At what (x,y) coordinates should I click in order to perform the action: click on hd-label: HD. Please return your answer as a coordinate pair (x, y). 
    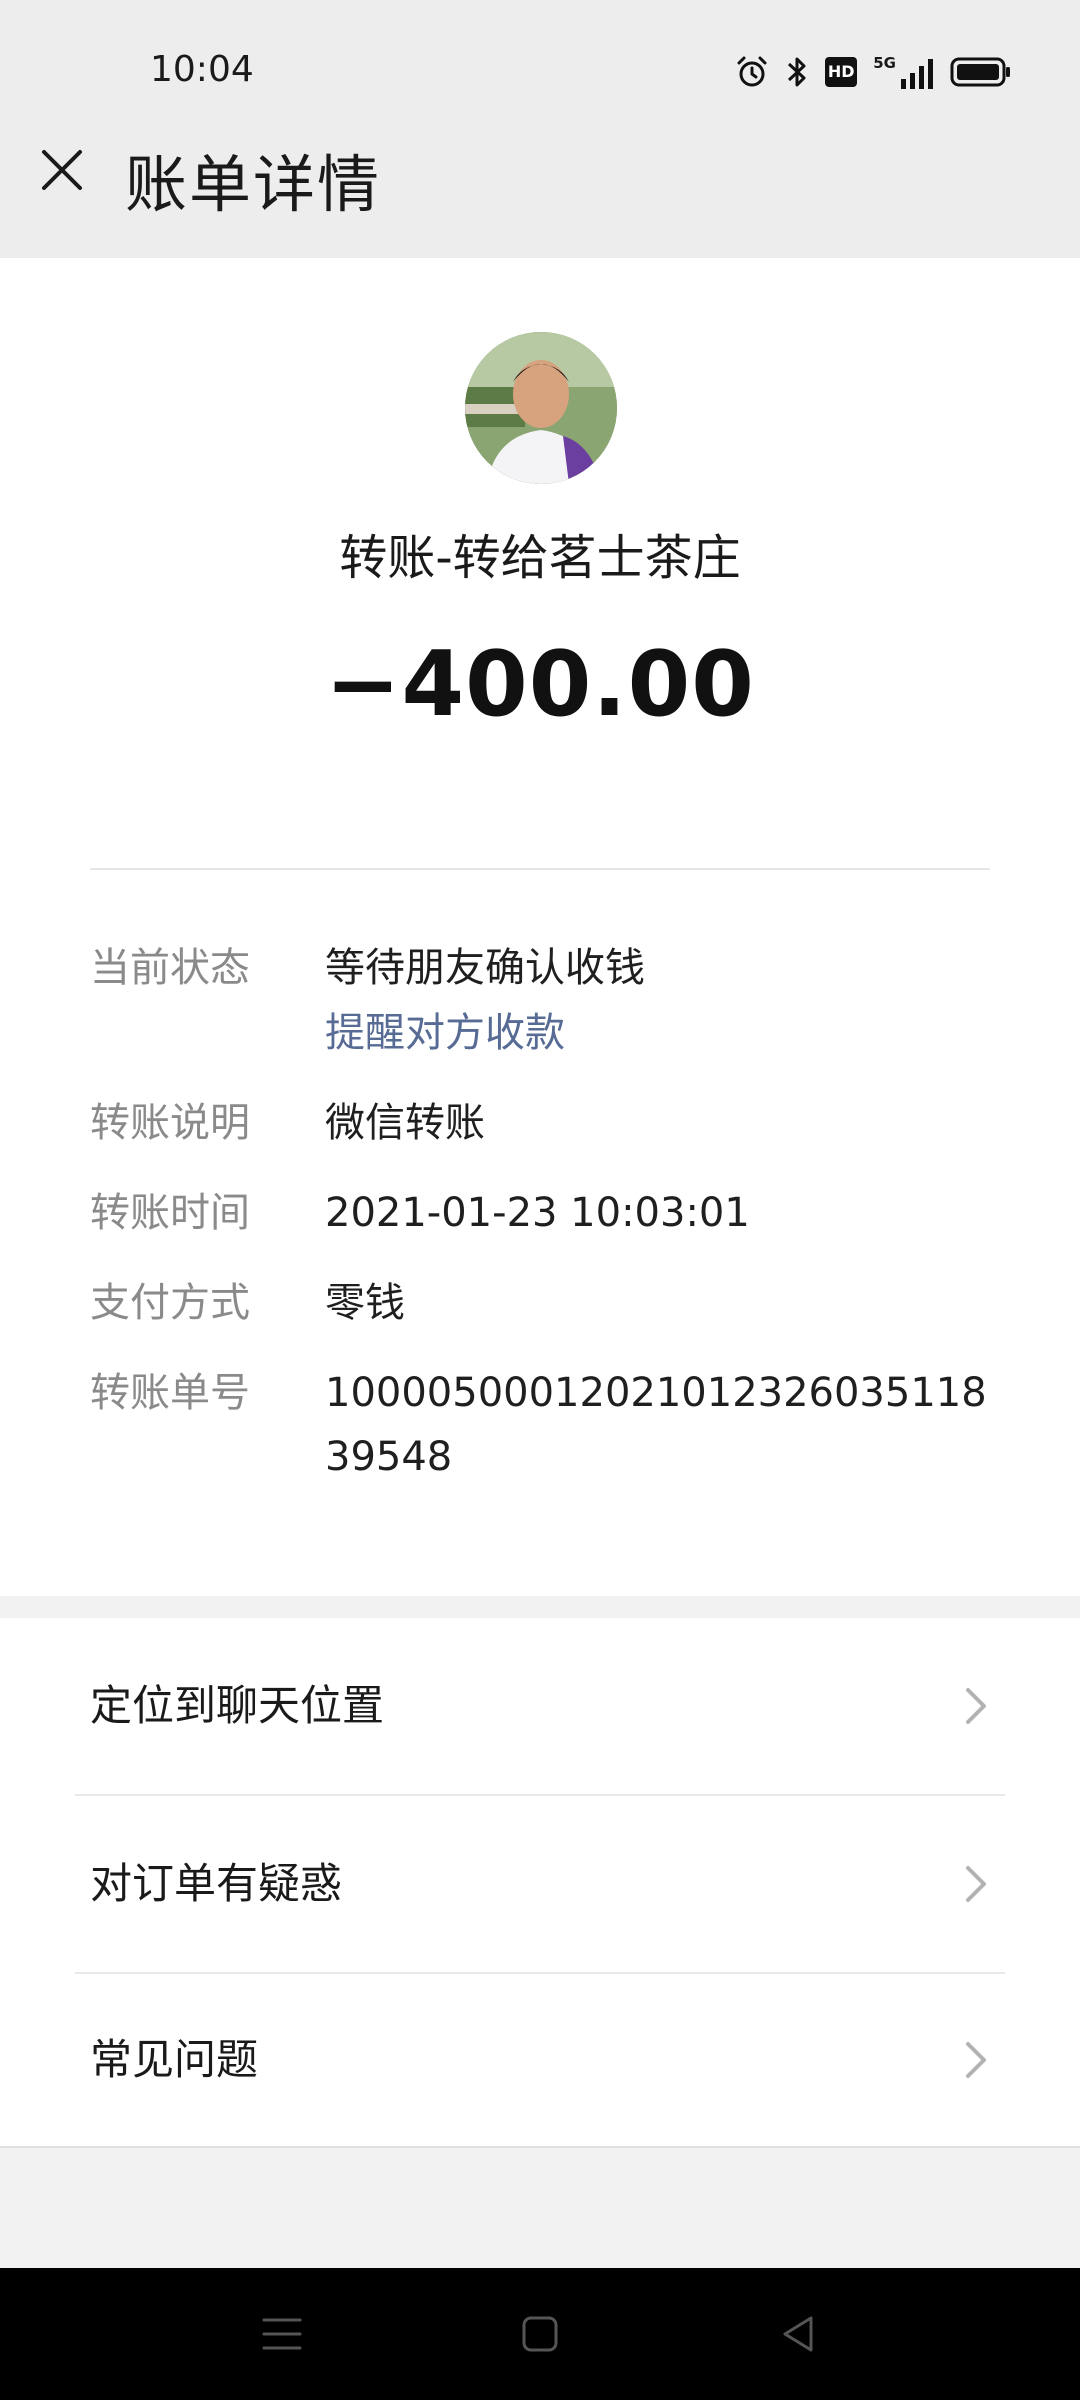
    Looking at the image, I should click on (841, 71).